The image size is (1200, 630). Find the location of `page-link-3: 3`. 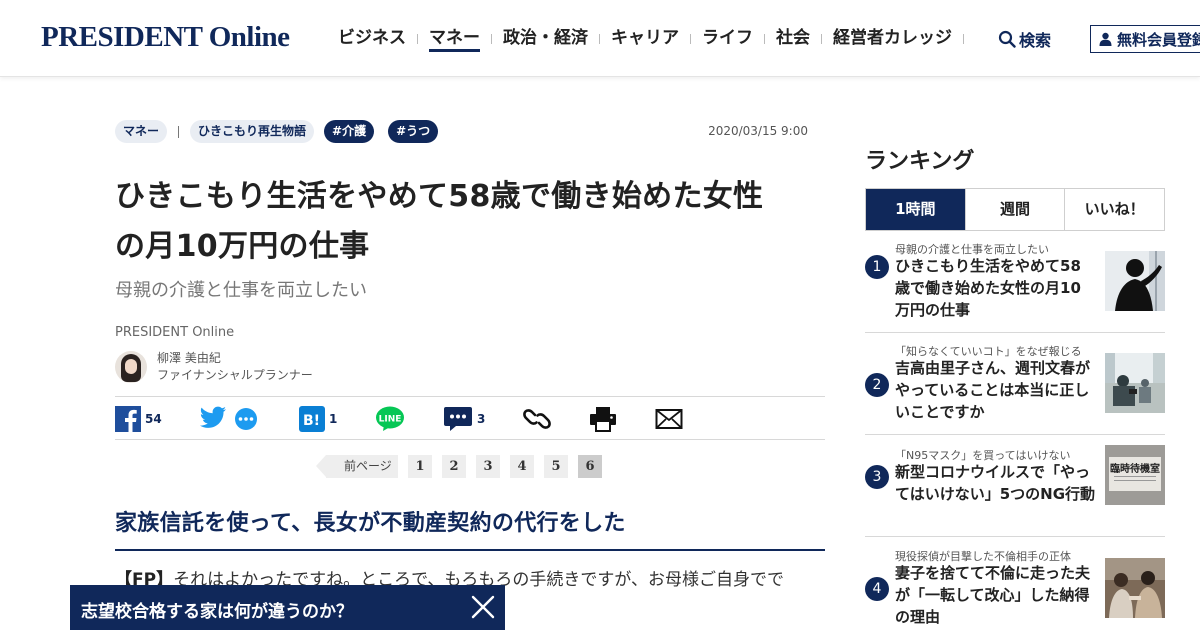

page-link-3: 3 is located at coordinates (488, 466).